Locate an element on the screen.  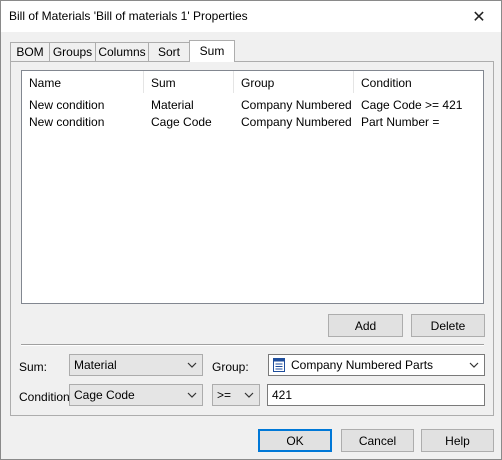
add-button: Add is located at coordinates (365, 325).